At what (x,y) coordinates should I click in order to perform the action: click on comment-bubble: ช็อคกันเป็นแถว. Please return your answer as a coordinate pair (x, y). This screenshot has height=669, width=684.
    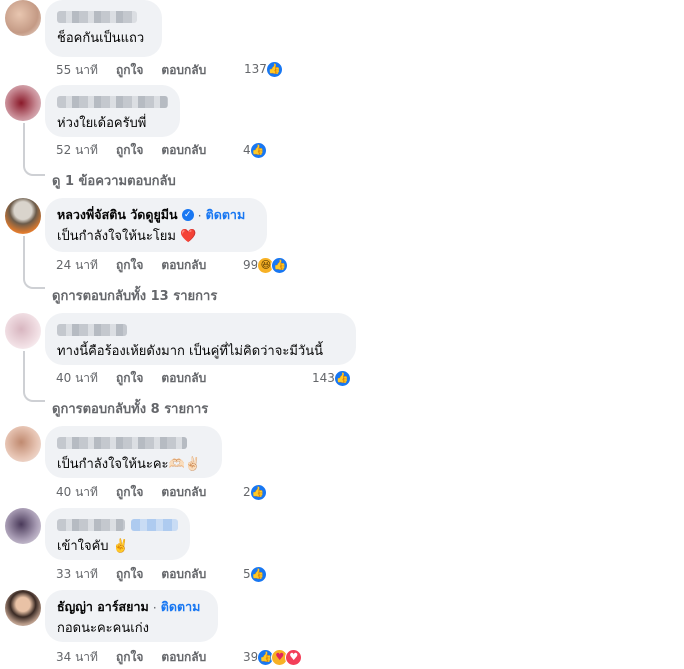
    Looking at the image, I should click on (103, 28).